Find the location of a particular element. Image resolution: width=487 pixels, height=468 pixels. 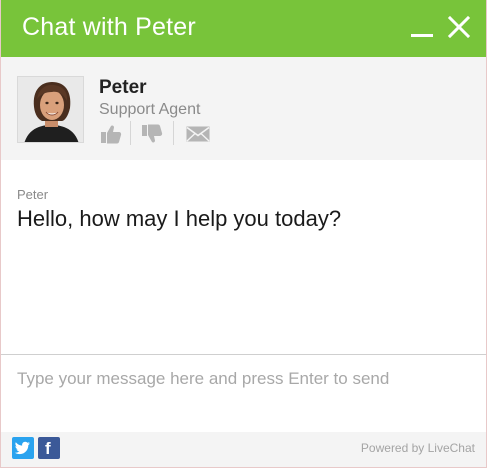

twitter-share-button is located at coordinates (23, 448).